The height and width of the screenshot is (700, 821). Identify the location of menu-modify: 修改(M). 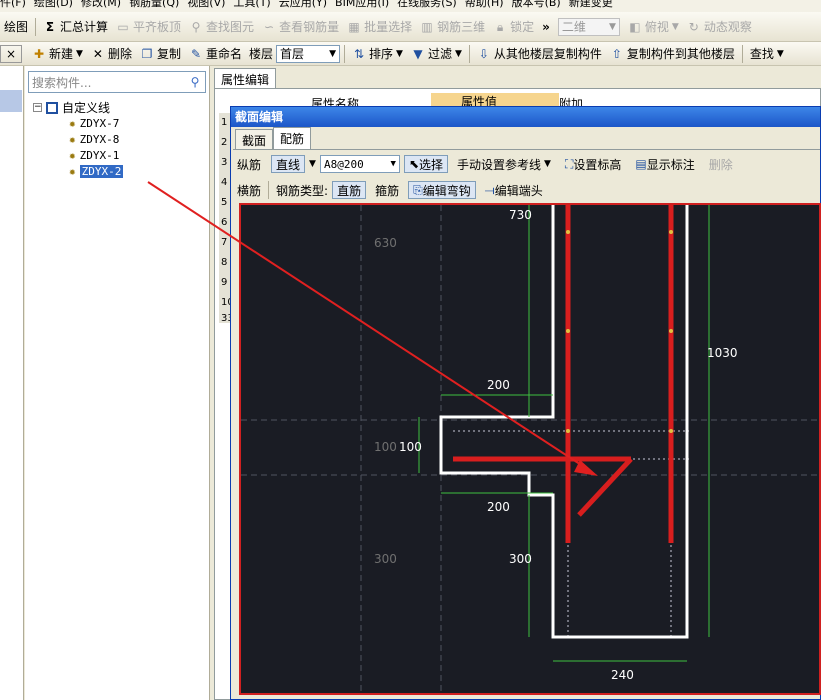
(101, 5).